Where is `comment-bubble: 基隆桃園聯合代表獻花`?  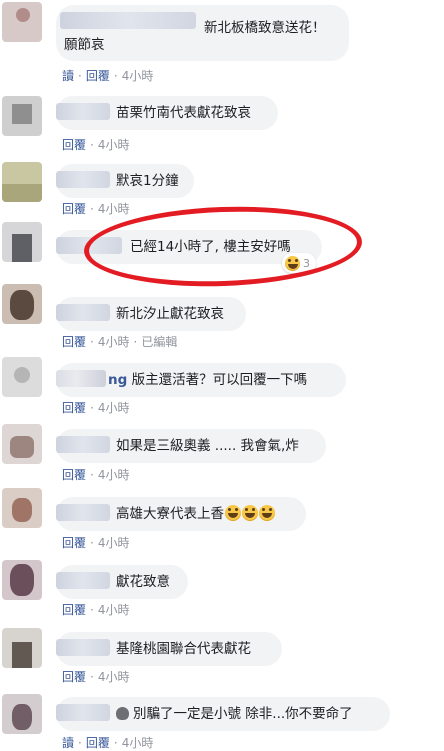 comment-bubble: 基隆桃園聯合代表獻花 is located at coordinates (169, 649).